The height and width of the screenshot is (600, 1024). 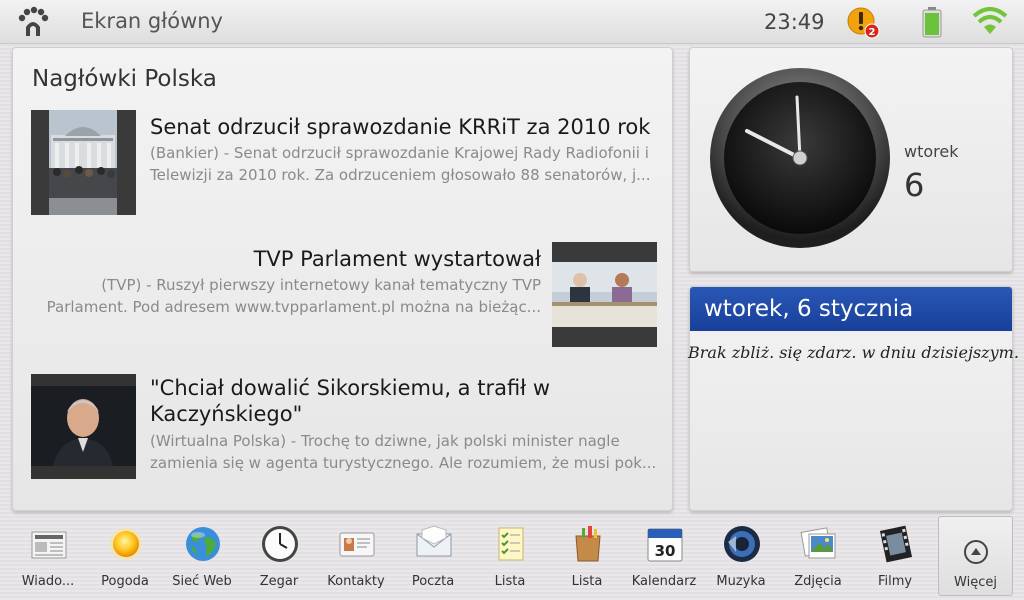 I want to click on dock-item-calendar: 30 Kalendarz, so click(x=664, y=559).